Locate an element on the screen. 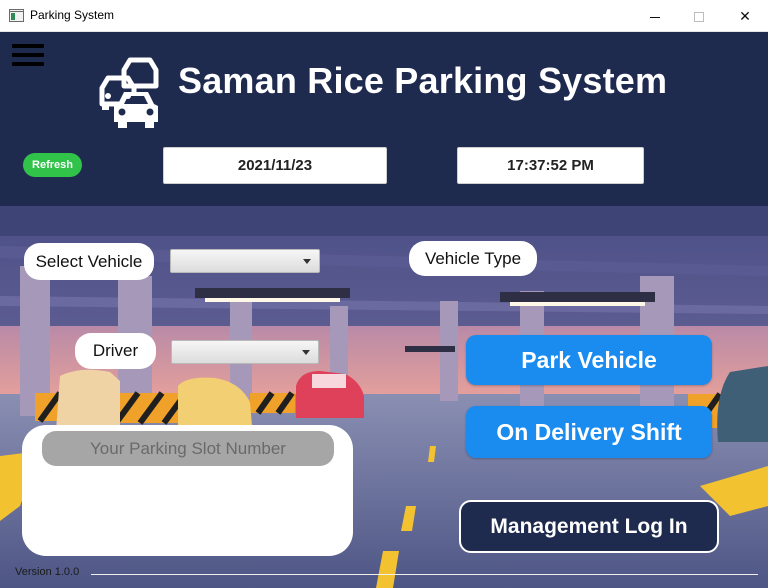 The image size is (768, 588). footer-divider is located at coordinates (424, 574).